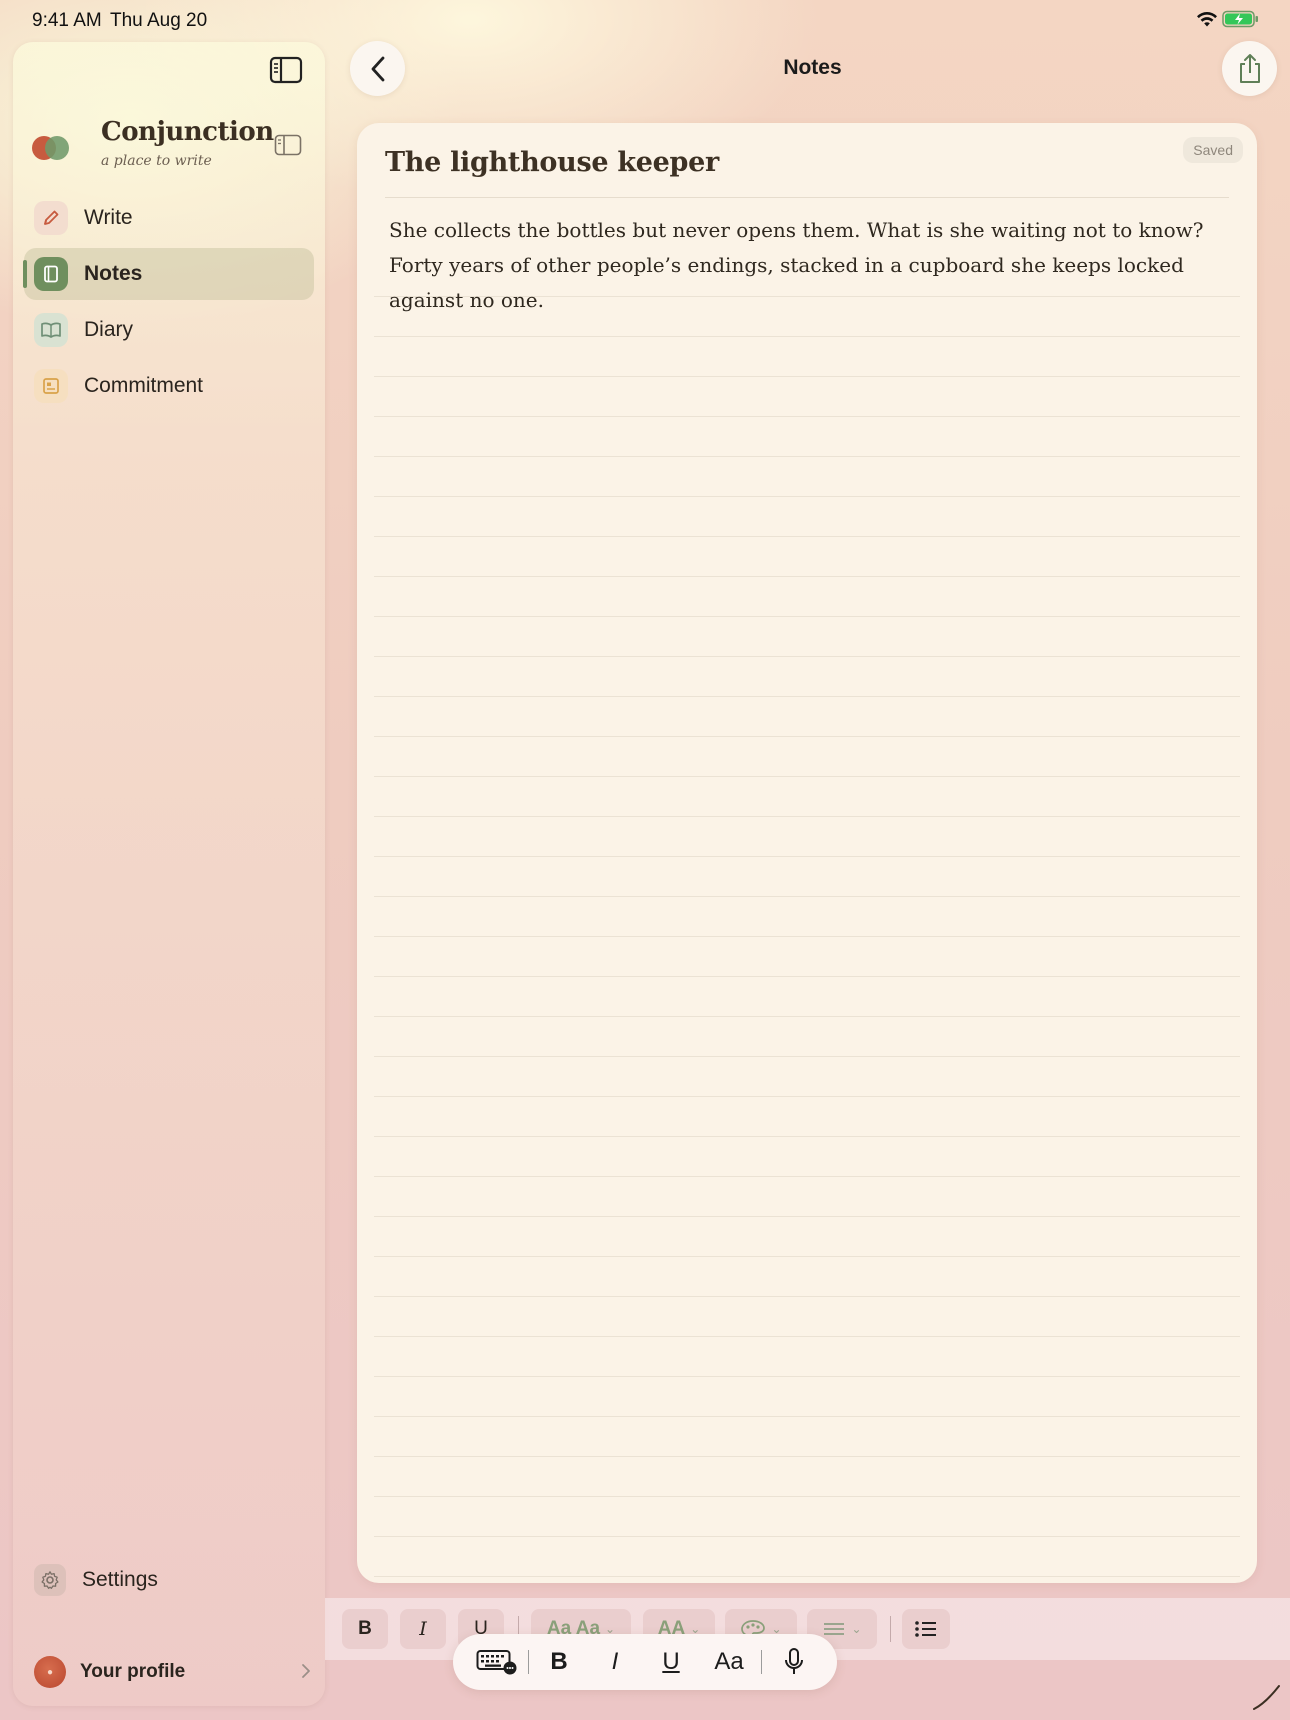 The image size is (1290, 1720). I want to click on title-divider, so click(807, 197).